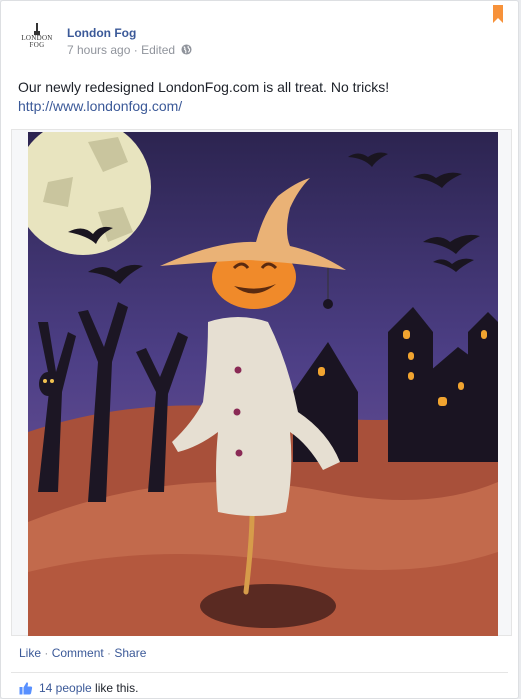  I want to click on divider, so click(259, 672).